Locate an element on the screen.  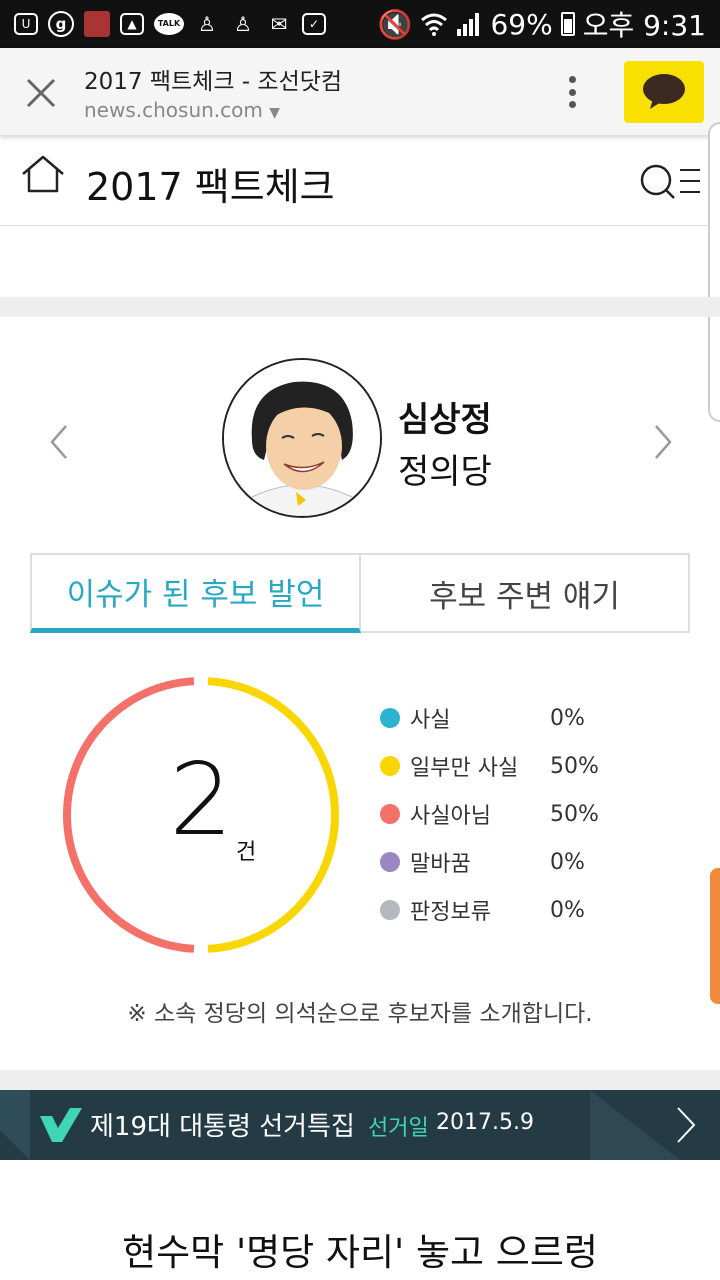
banner-date: 2017.5.9 is located at coordinates (485, 1122).